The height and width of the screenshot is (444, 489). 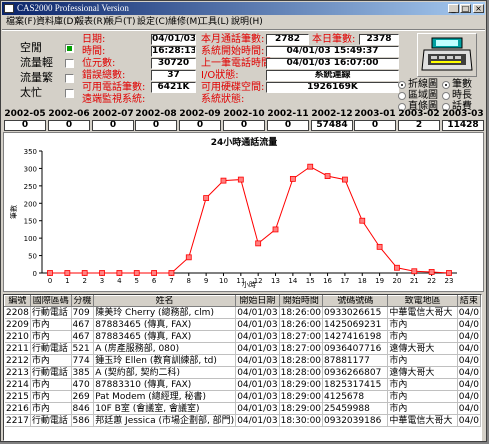 What do you see at coordinates (244, 125) in the screenshot?
I see `month-value: 0` at bounding box center [244, 125].